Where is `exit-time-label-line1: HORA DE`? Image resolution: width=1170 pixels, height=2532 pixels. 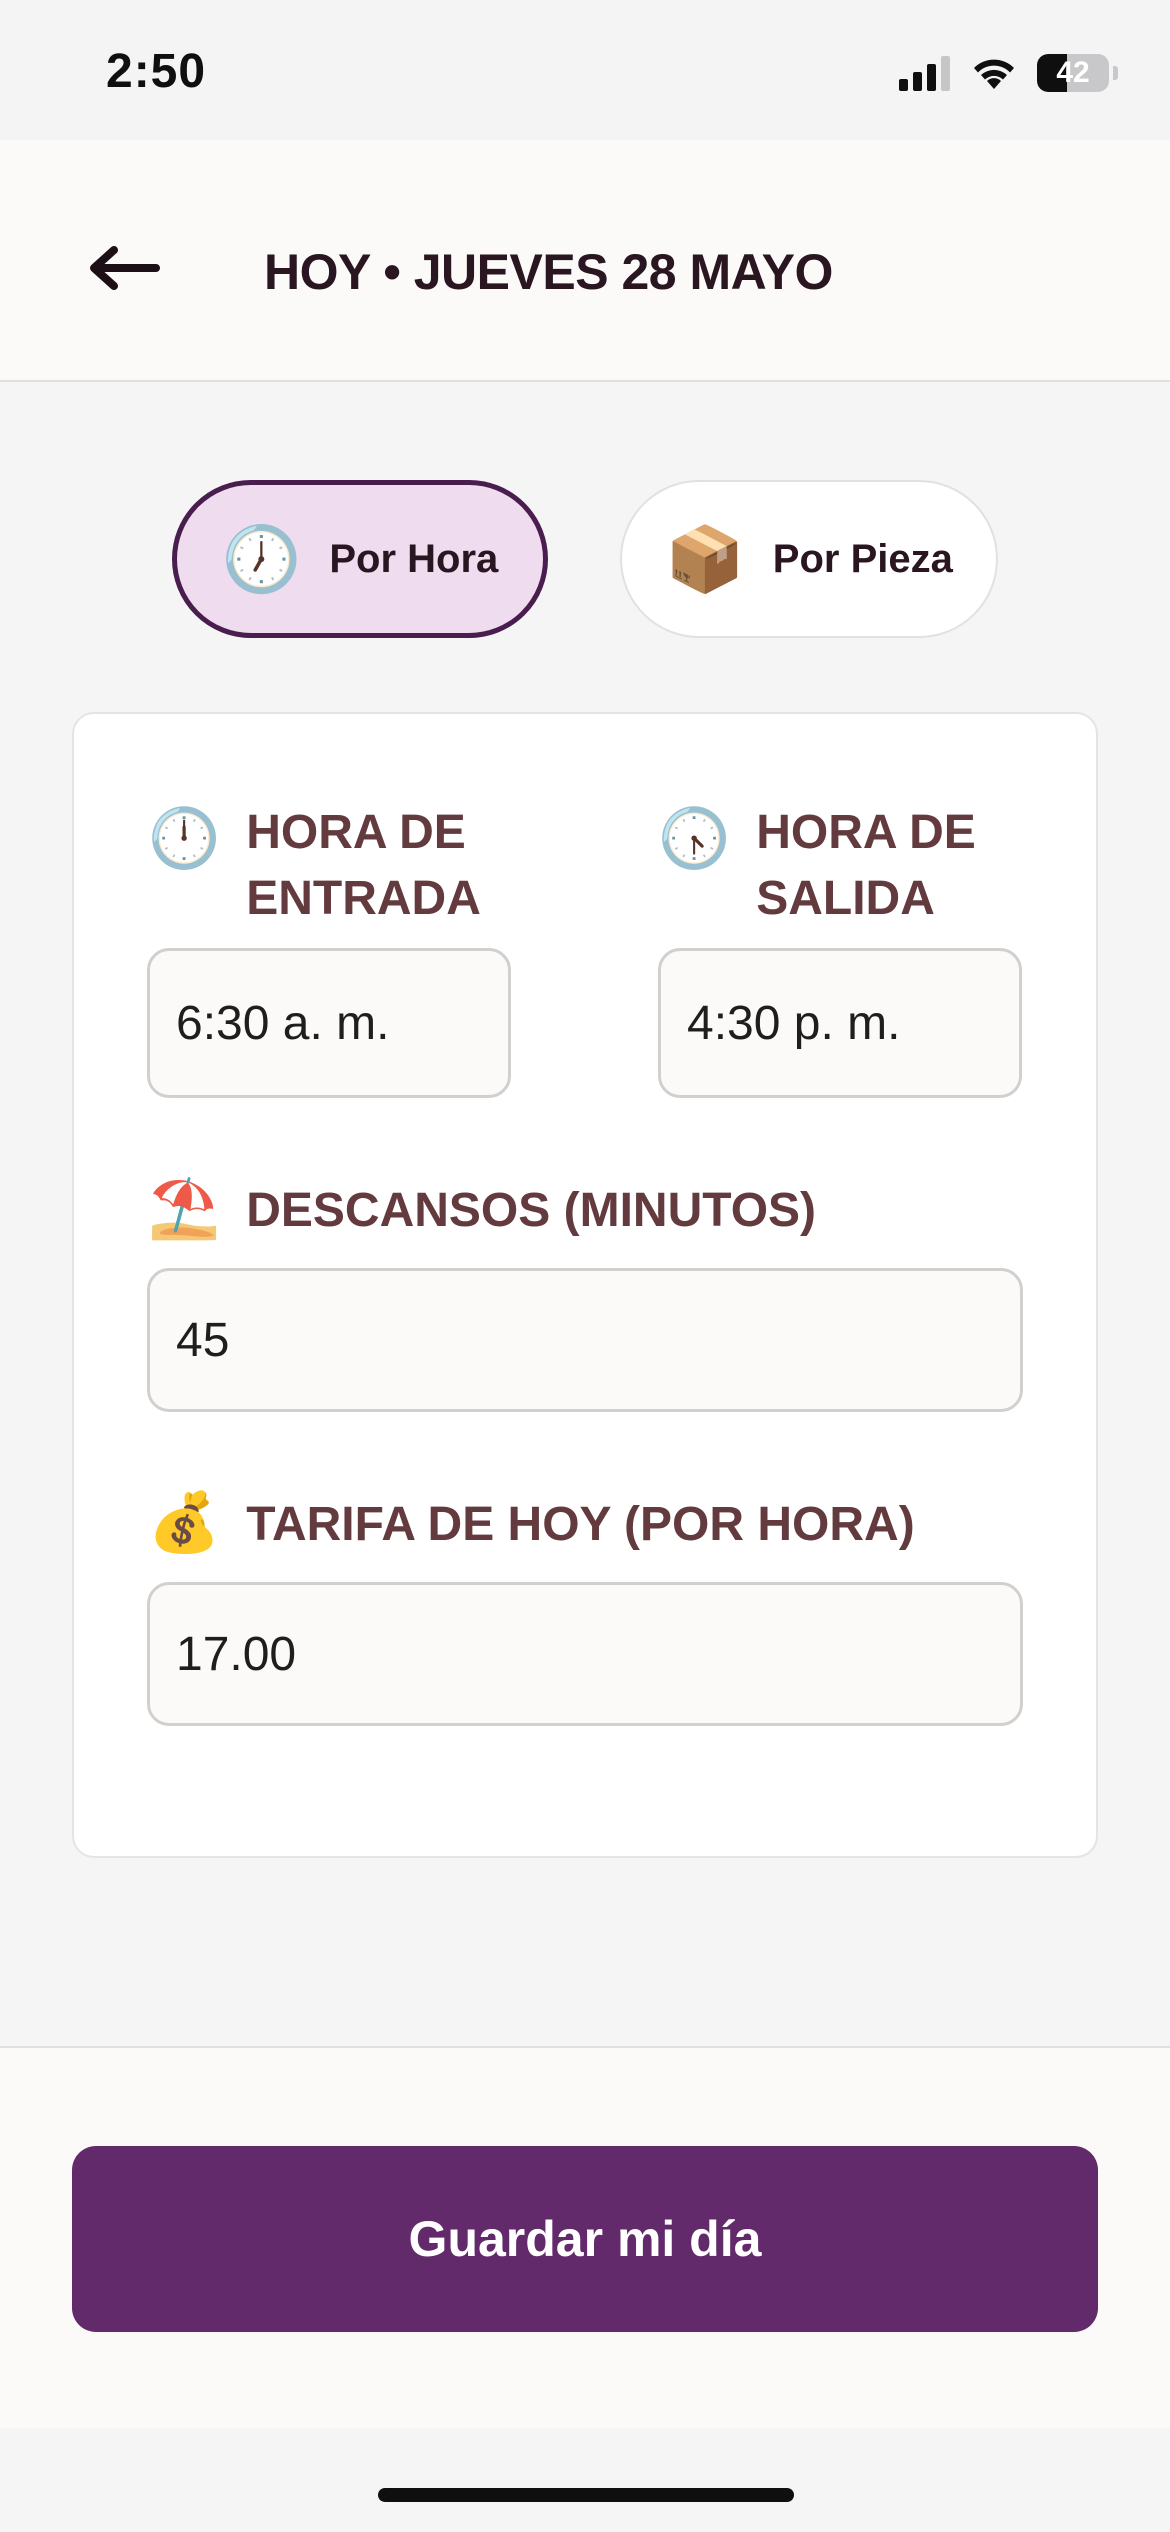
exit-time-label-line1: HORA DE is located at coordinates (866, 832).